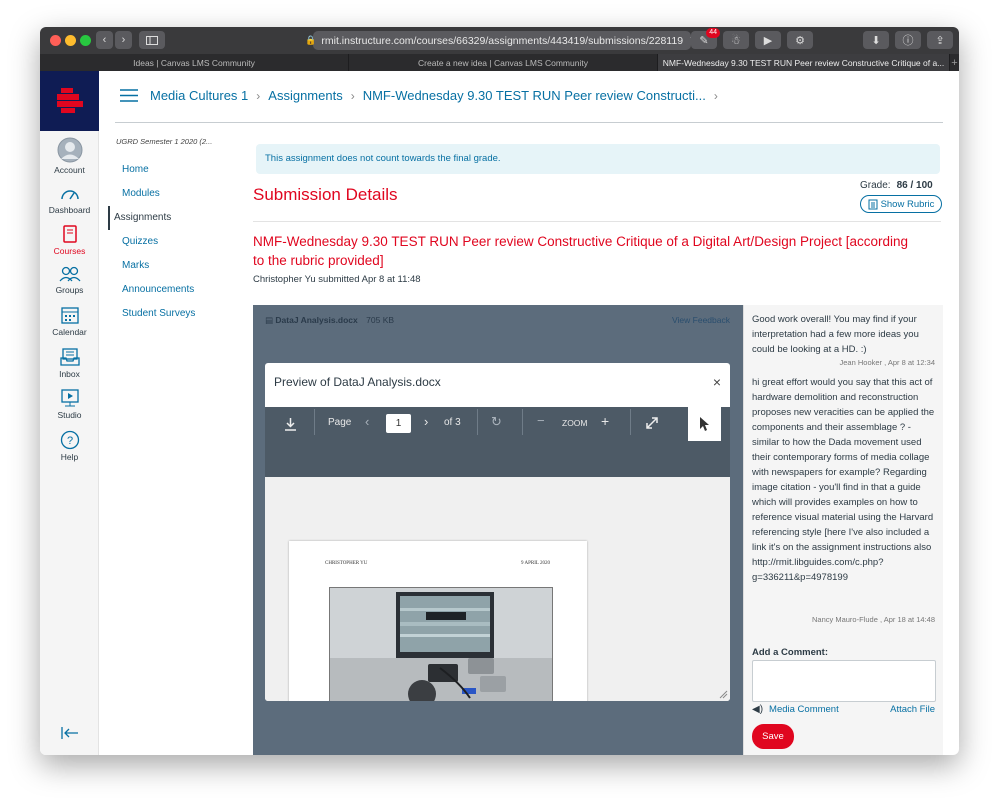  I want to click on comment-author: Jean Hooker , Apr 8 at 12:34, so click(887, 362).